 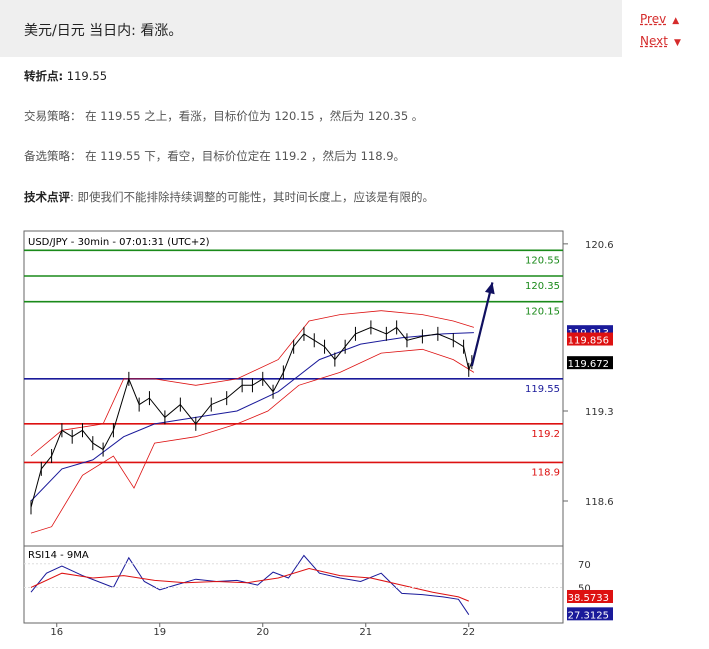 What do you see at coordinates (599, 502) in the screenshot?
I see `y-tick-label-118.6: 118.6` at bounding box center [599, 502].